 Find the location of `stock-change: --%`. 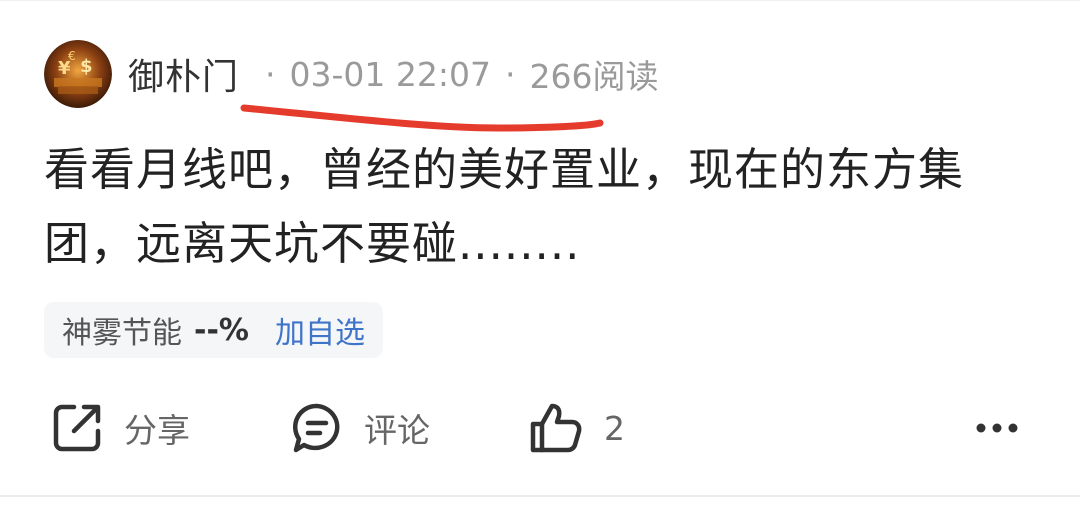

stock-change: --% is located at coordinates (221, 330).